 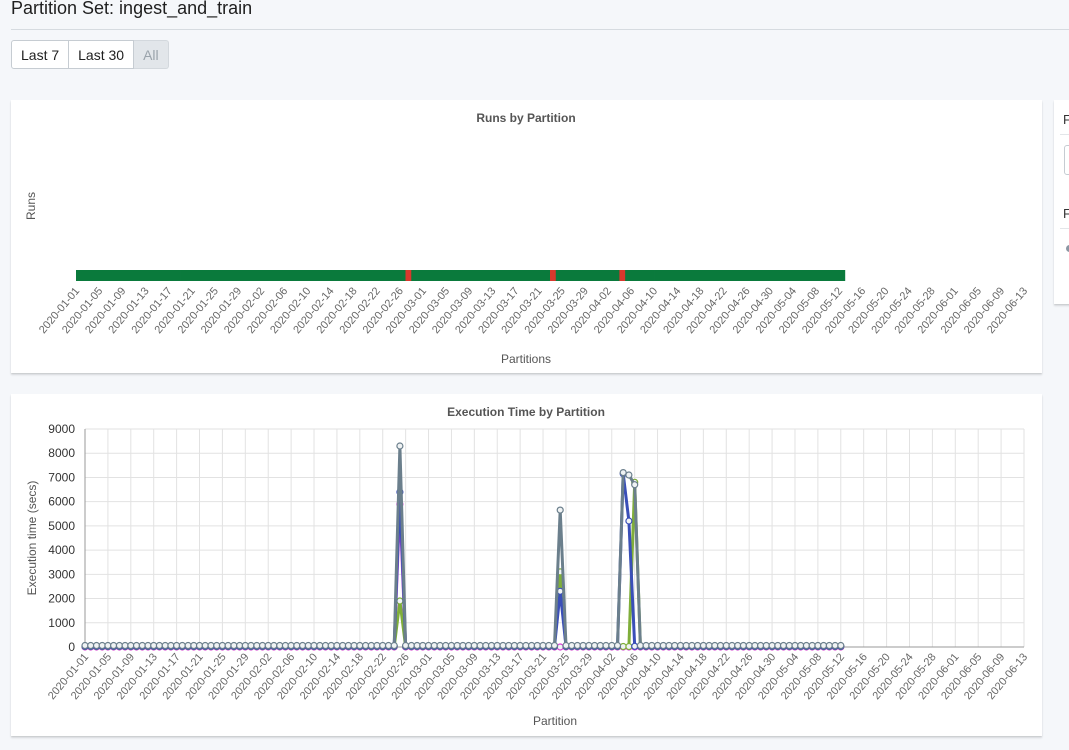 What do you see at coordinates (71, 647) in the screenshot?
I see `y-tick-label: 0` at bounding box center [71, 647].